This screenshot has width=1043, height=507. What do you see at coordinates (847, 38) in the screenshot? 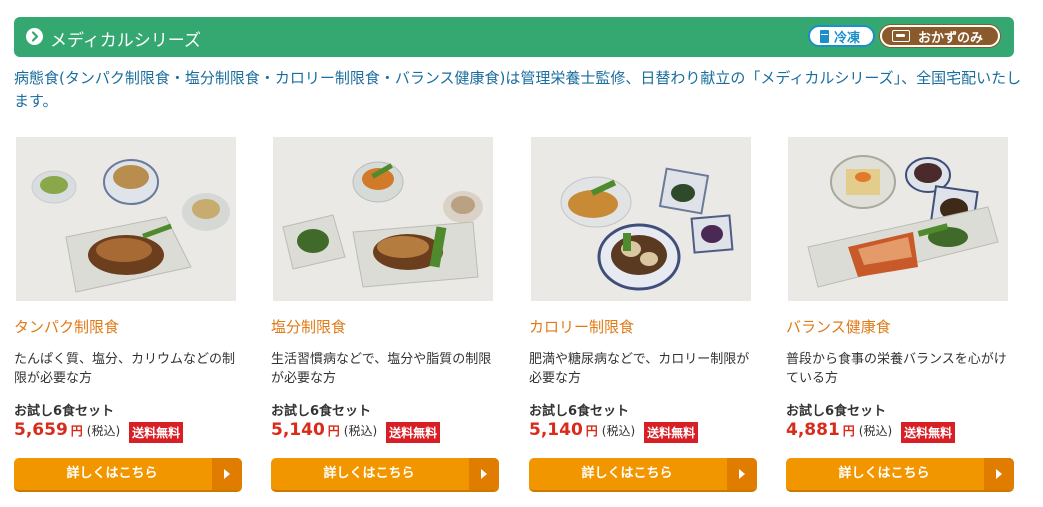
I see `frozen-badge-label: 冷凍` at bounding box center [847, 38].